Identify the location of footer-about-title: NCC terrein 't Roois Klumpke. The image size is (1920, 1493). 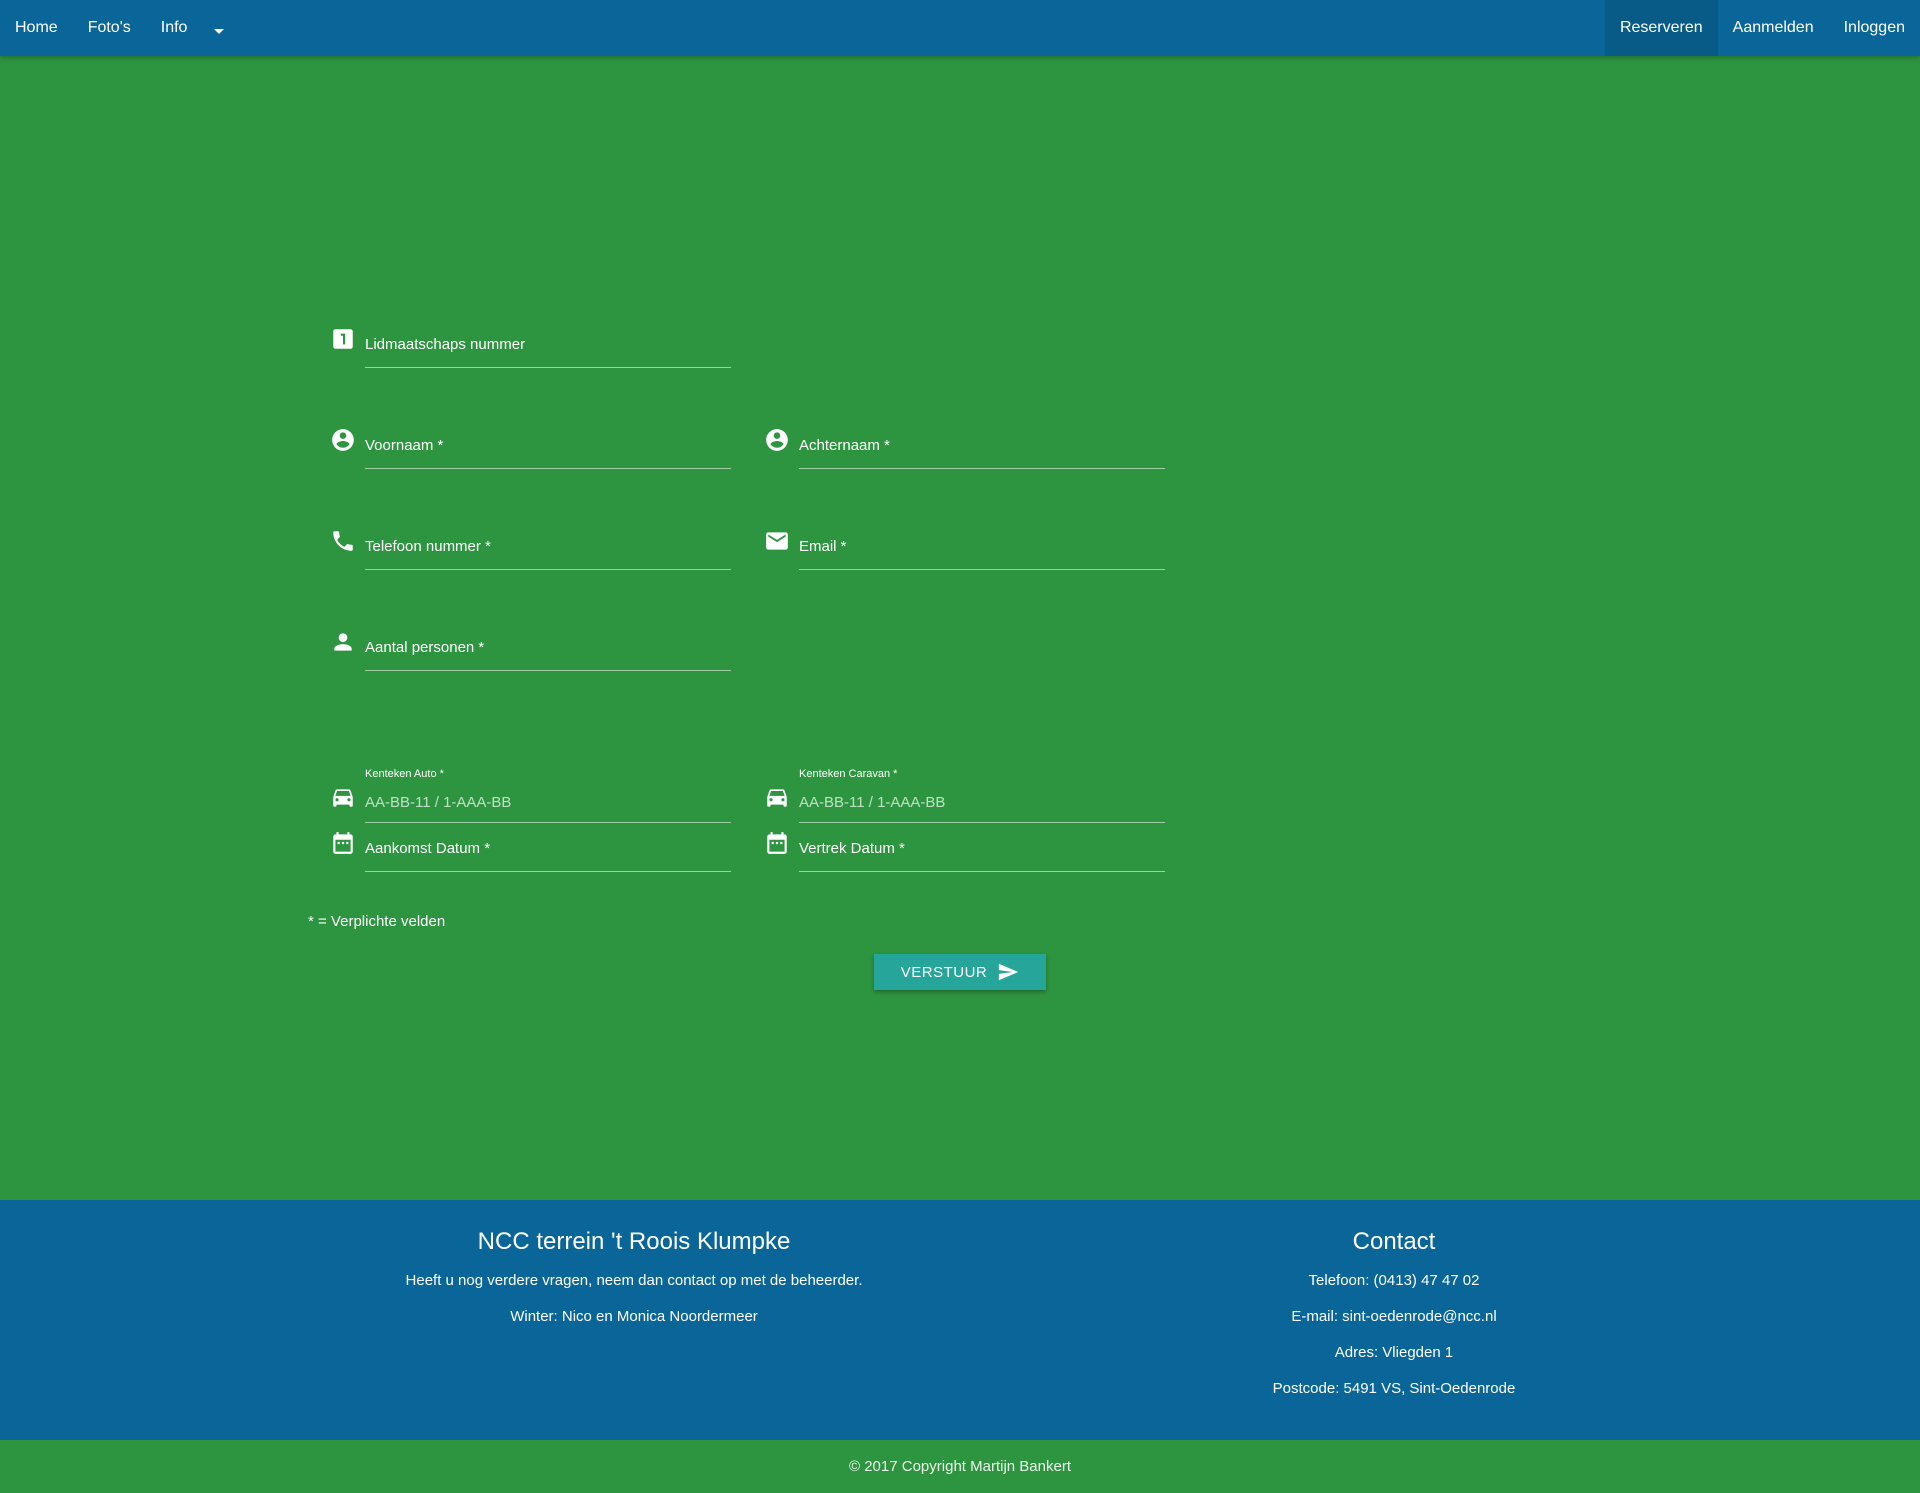
(634, 1241).